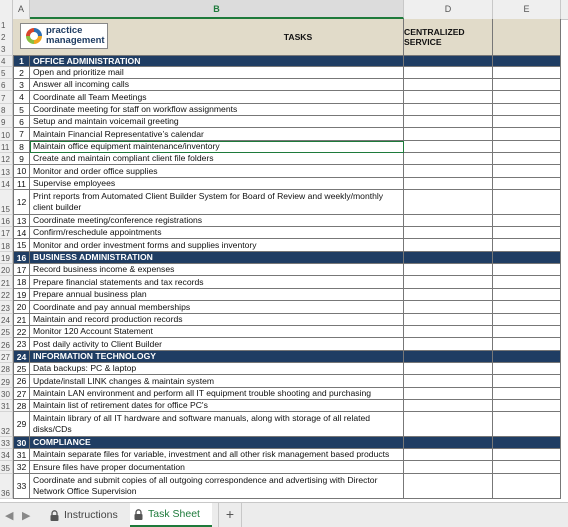 The image size is (568, 527). I want to click on task-number-cell: 3, so click(21, 85).